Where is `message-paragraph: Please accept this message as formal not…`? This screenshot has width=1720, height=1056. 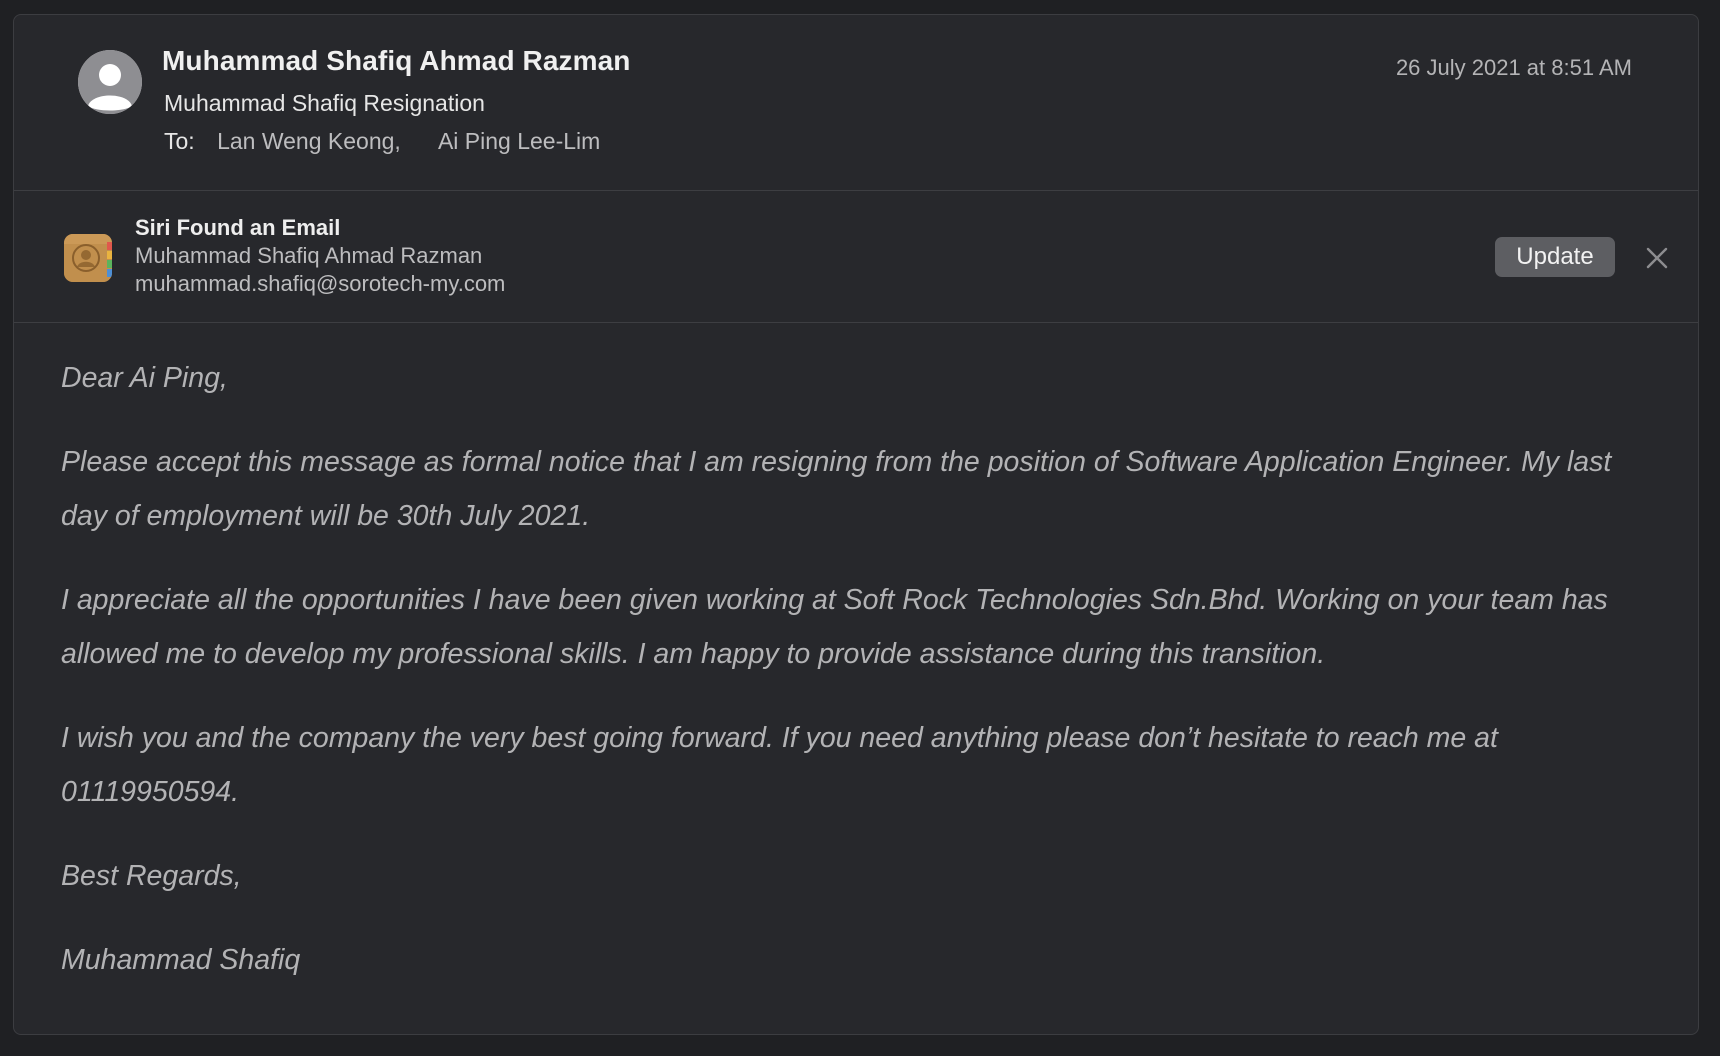 message-paragraph: Please accept this message as formal not… is located at coordinates (836, 489).